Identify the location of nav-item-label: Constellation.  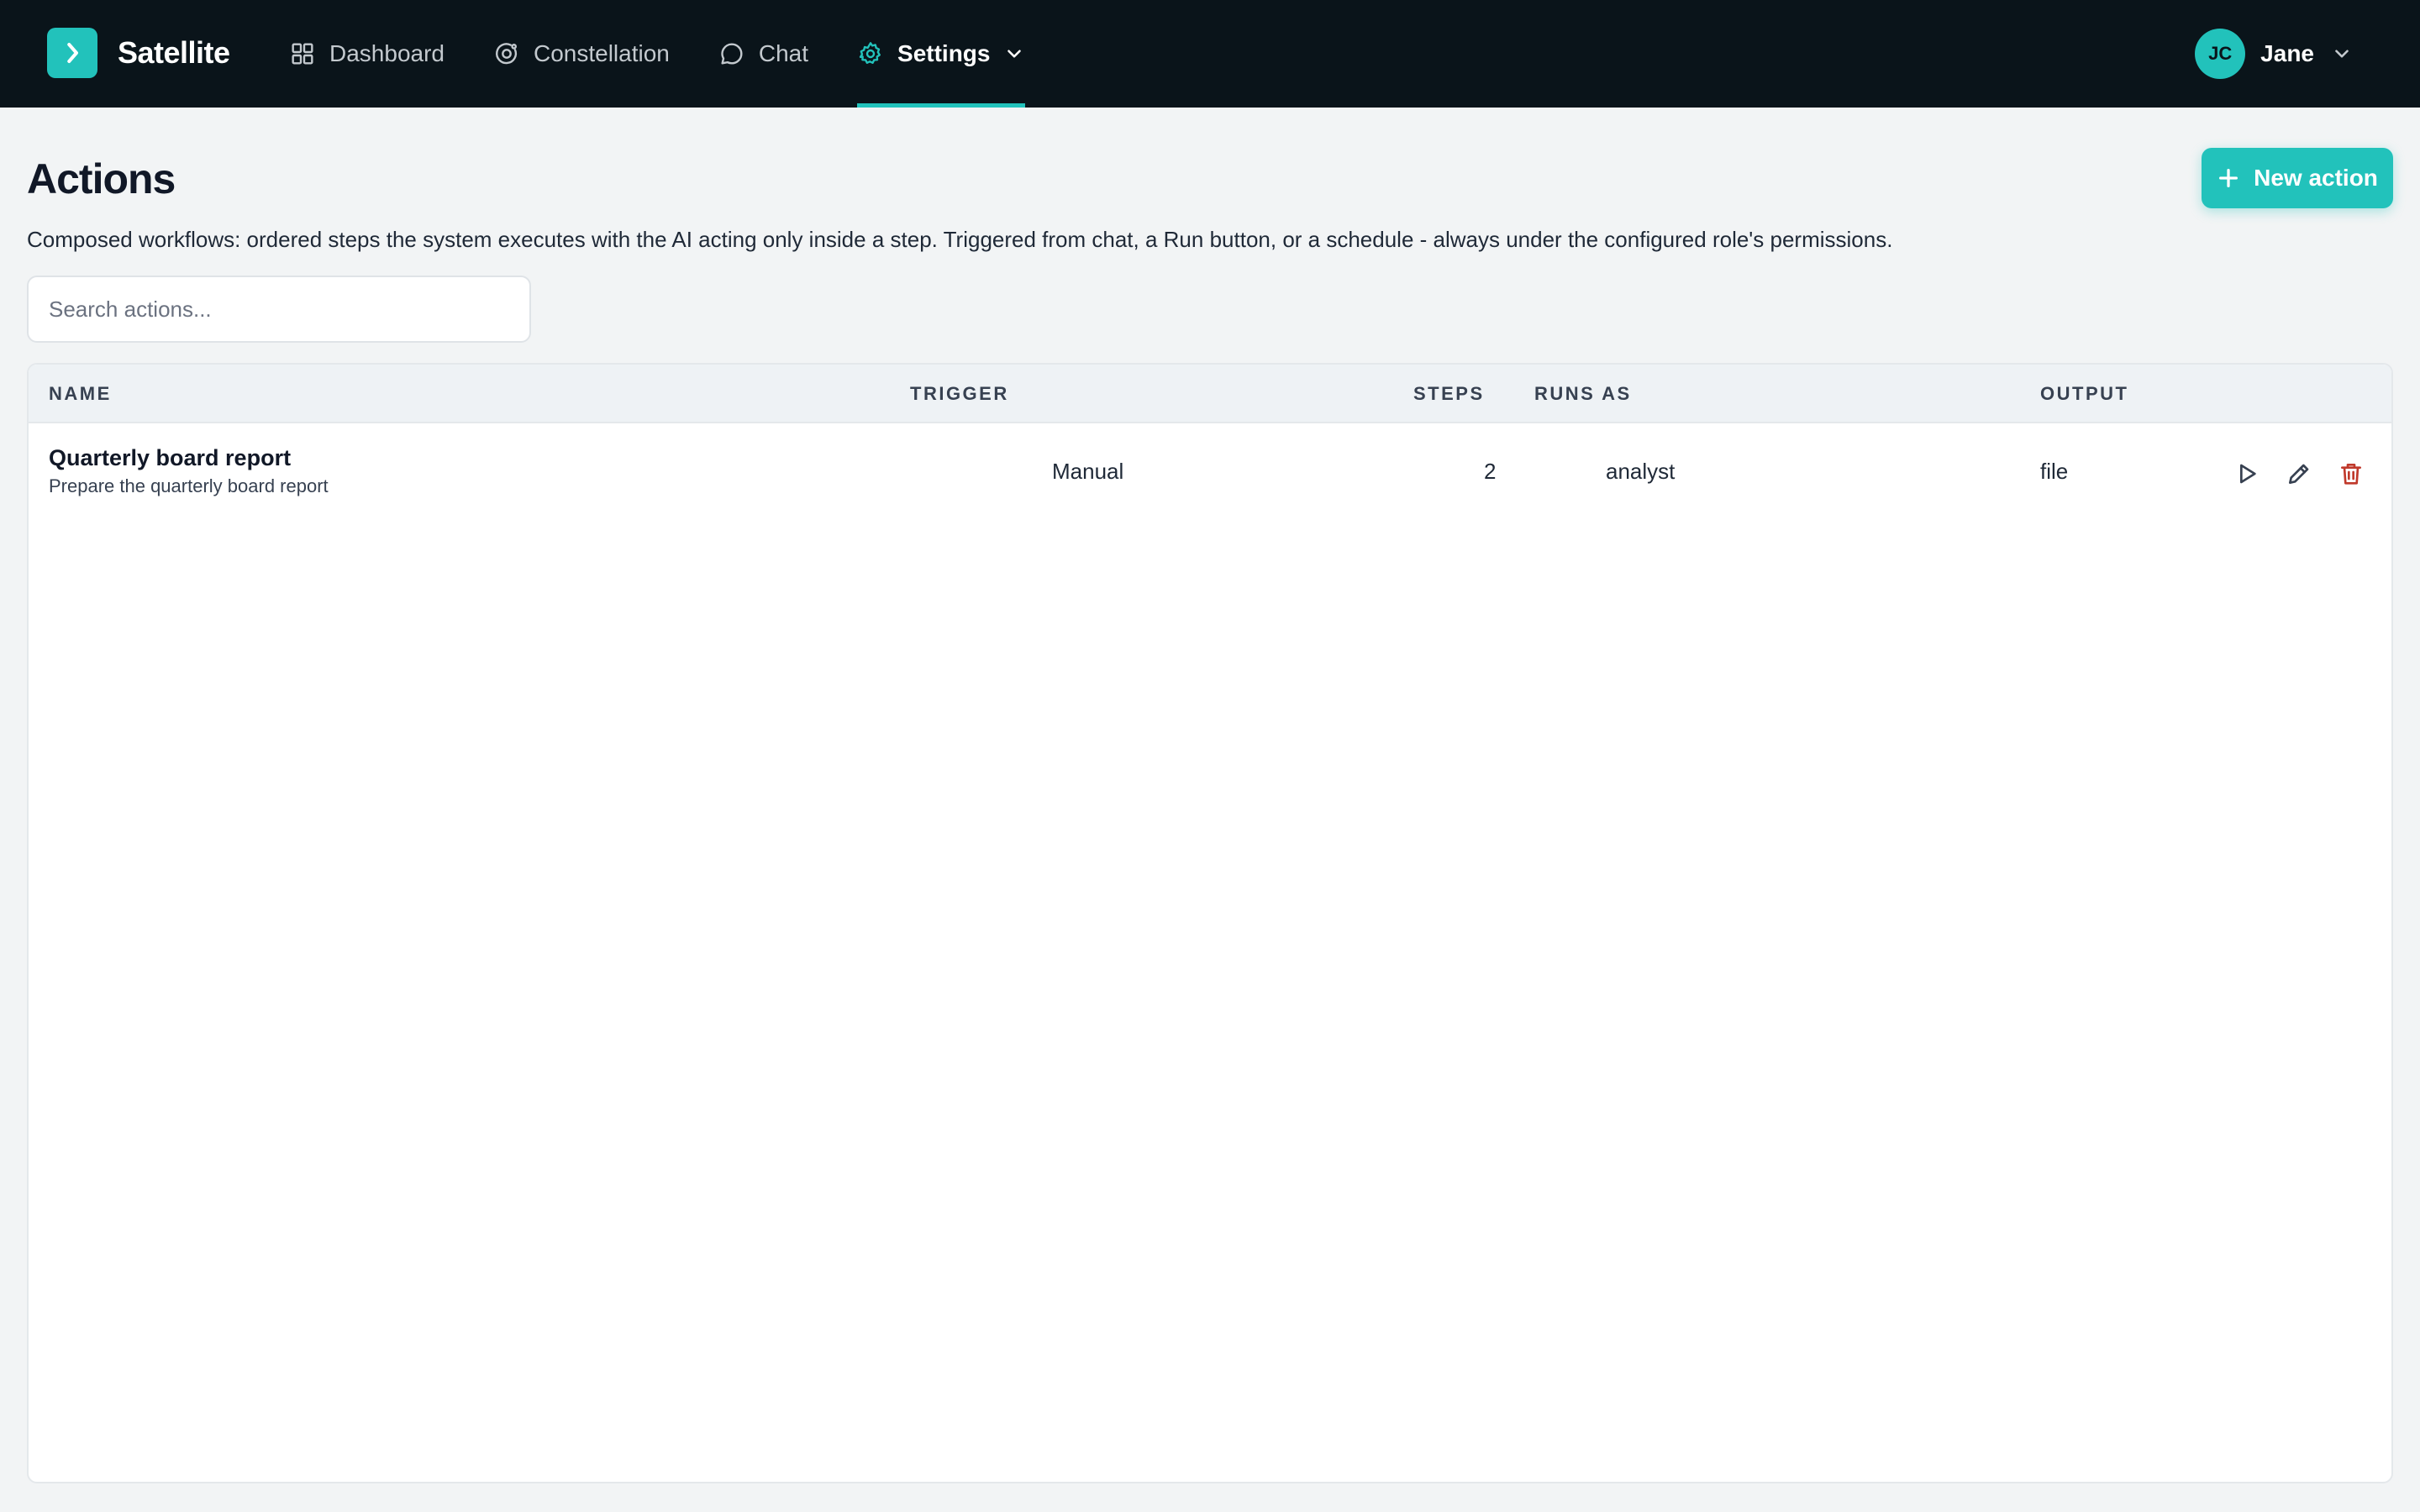
(601, 53).